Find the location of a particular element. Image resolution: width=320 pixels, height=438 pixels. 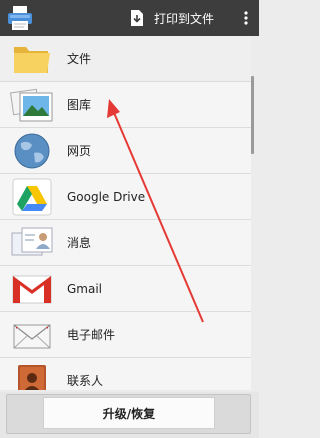

list-scrollbar is located at coordinates (252, 115).